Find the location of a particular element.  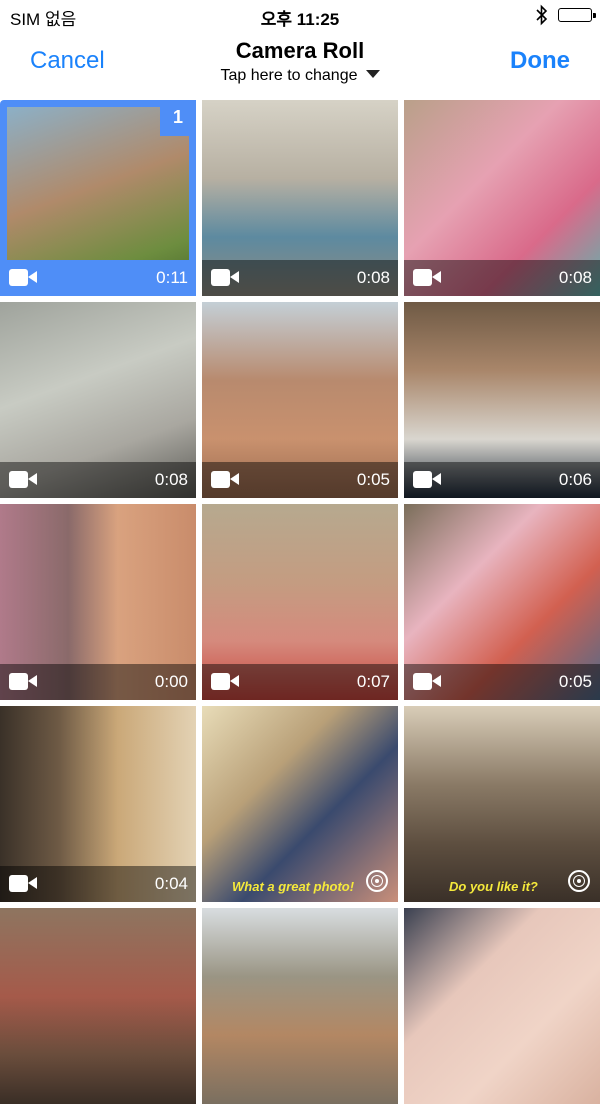

media-thumbnail: 0:07 is located at coordinates (300, 602).